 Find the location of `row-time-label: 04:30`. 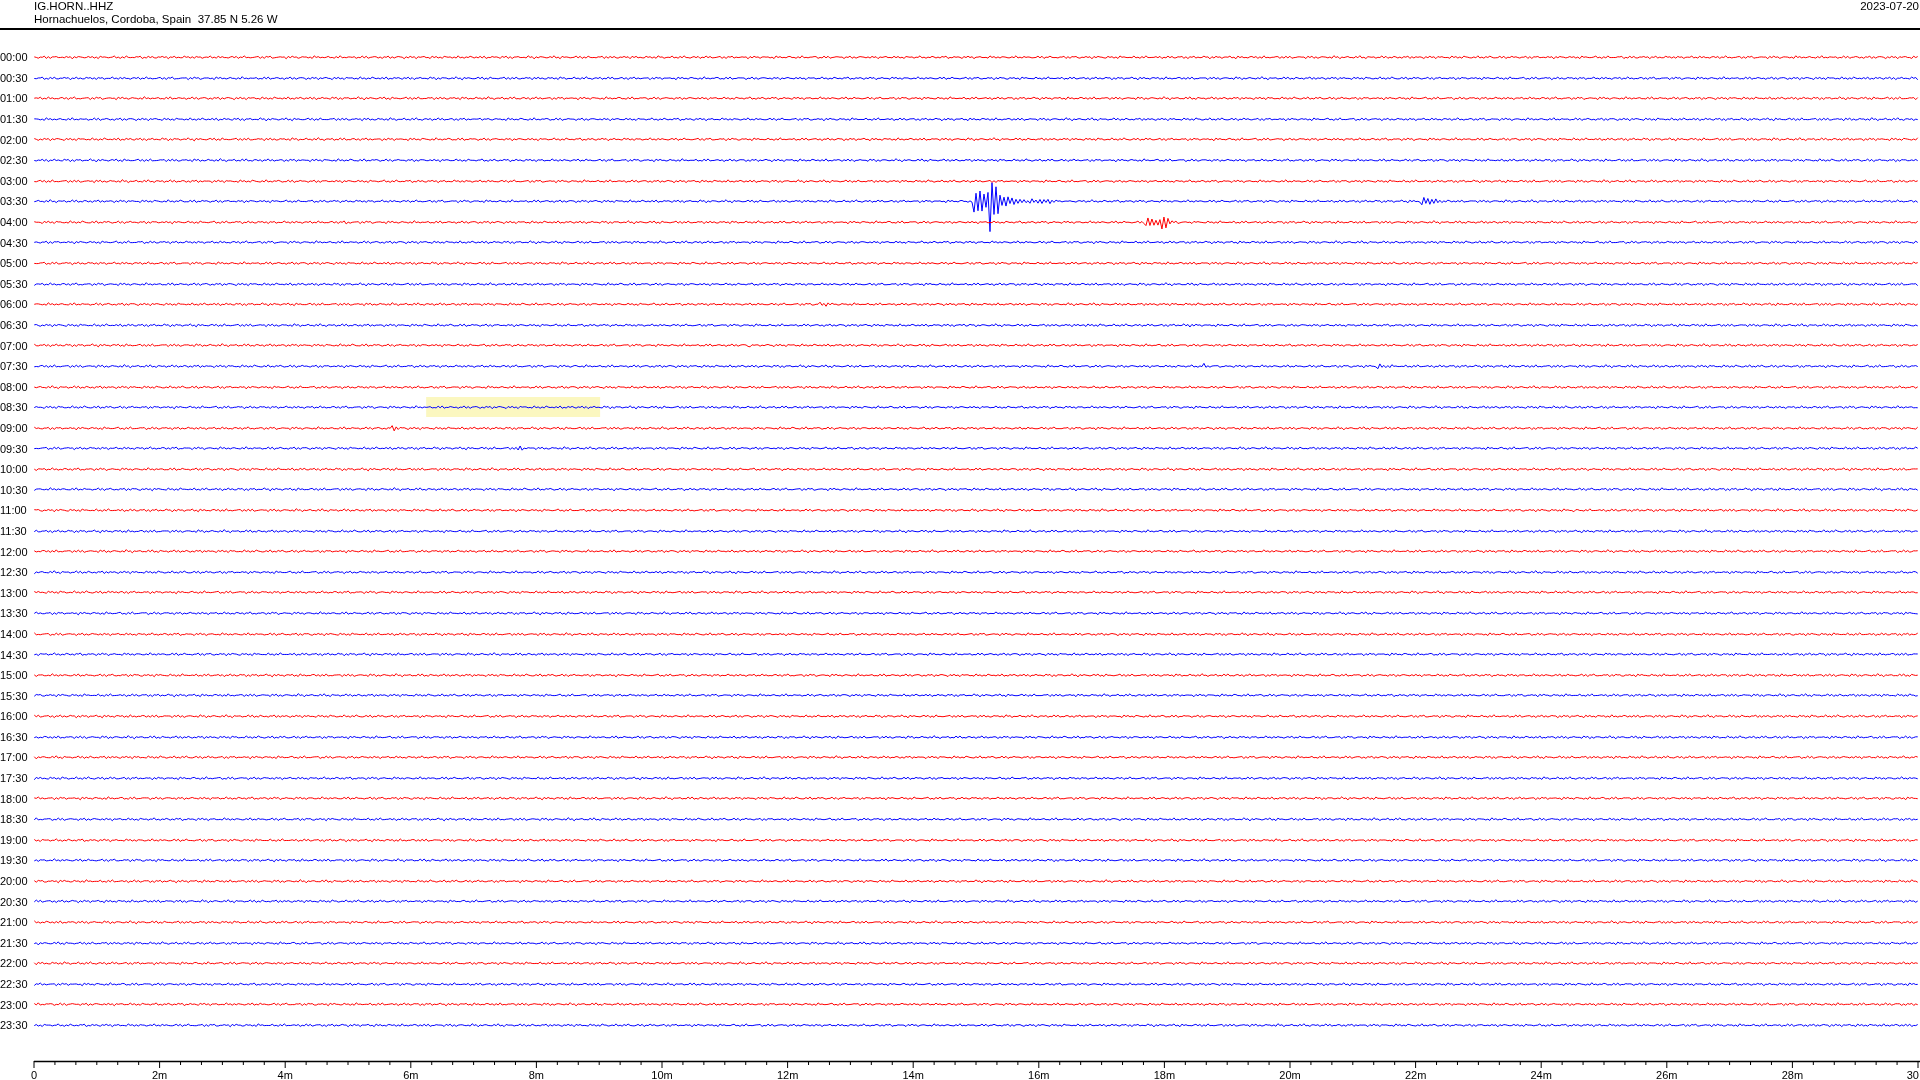

row-time-label: 04:30 is located at coordinates (14, 242).